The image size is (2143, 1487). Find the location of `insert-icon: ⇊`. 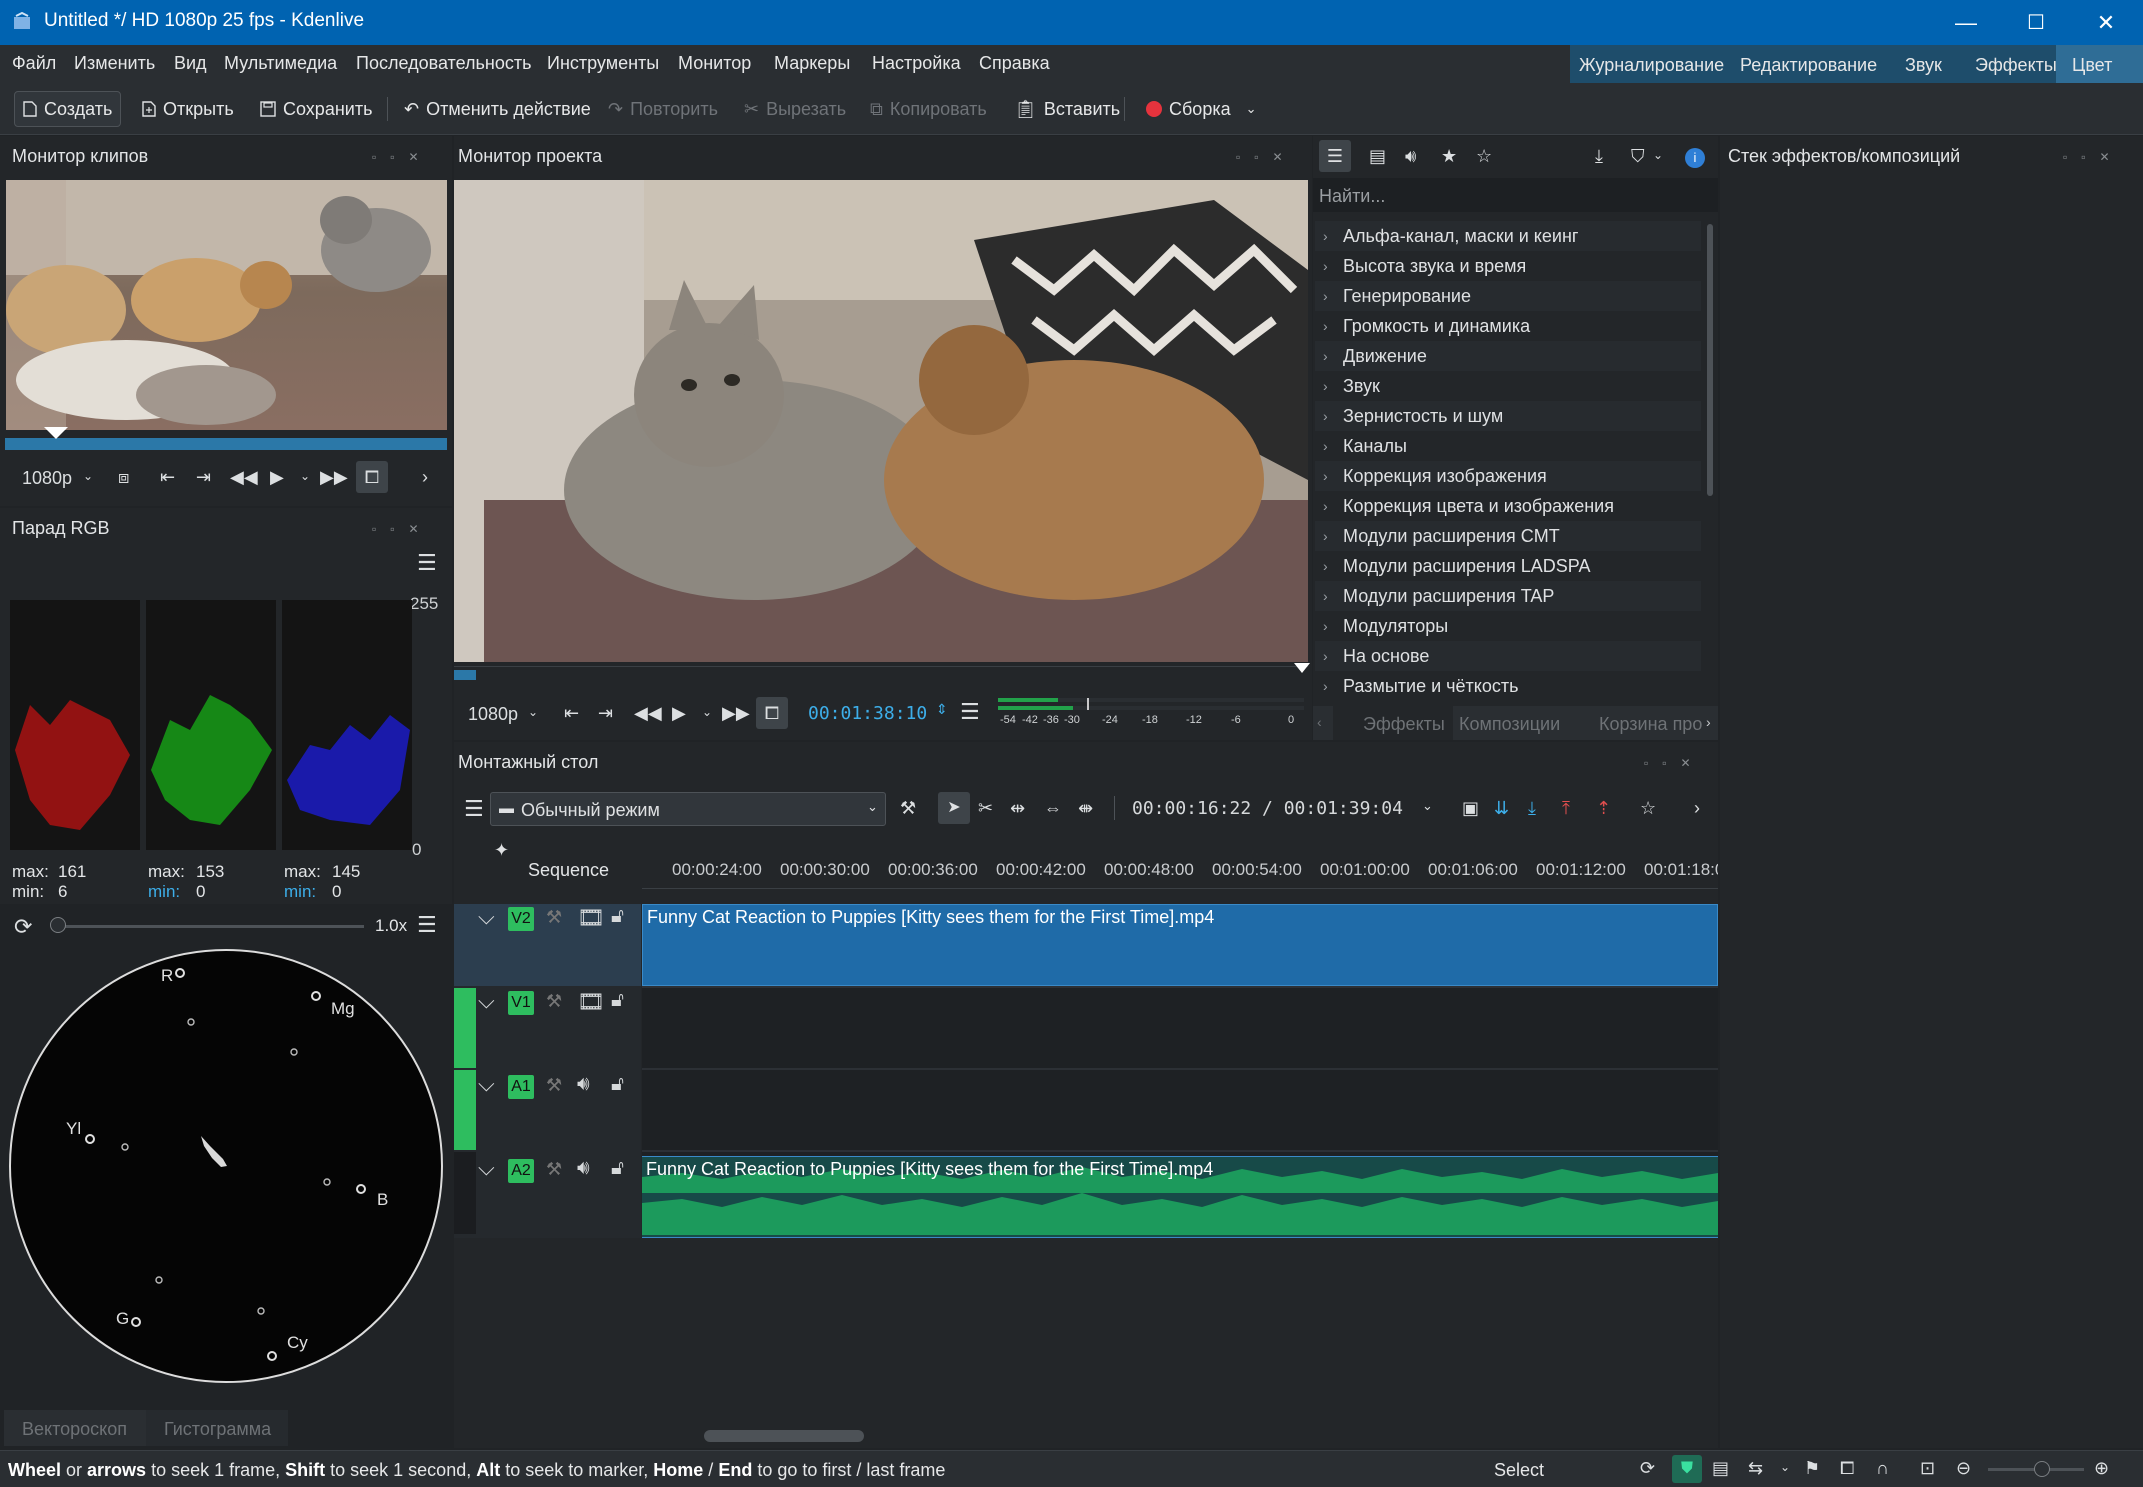

insert-icon: ⇊ is located at coordinates (1501, 808).